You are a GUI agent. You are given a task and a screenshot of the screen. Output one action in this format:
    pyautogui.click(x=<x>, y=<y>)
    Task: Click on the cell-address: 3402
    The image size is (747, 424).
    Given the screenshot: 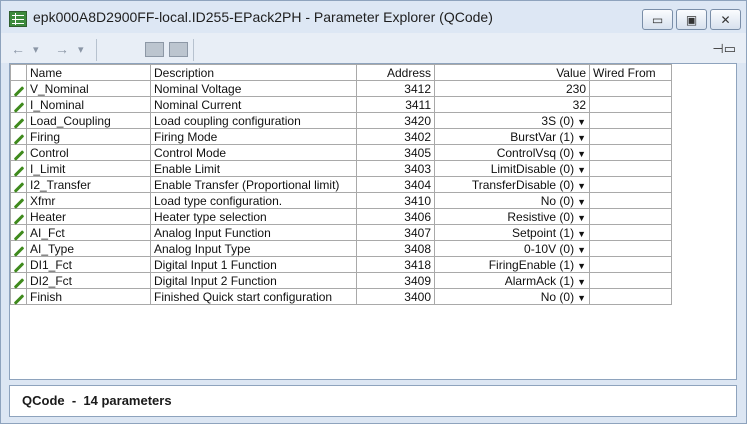 What is the action you would take?
    pyautogui.click(x=395, y=136)
    